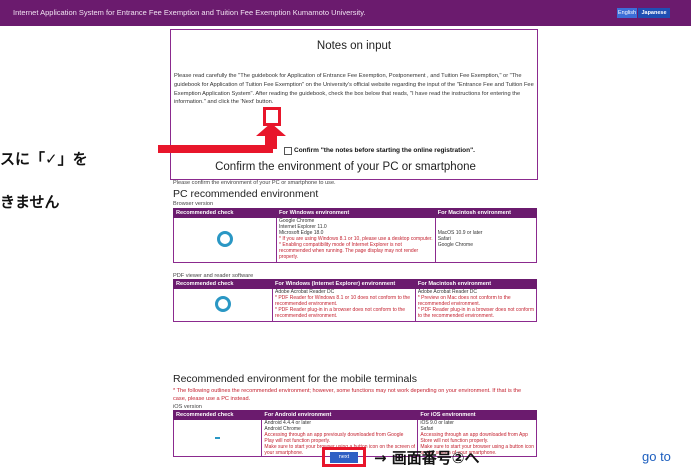 The height and width of the screenshot is (470, 691). What do you see at coordinates (455, 316) in the screenshot?
I see `cell-line: to the recommended environment.` at bounding box center [455, 316].